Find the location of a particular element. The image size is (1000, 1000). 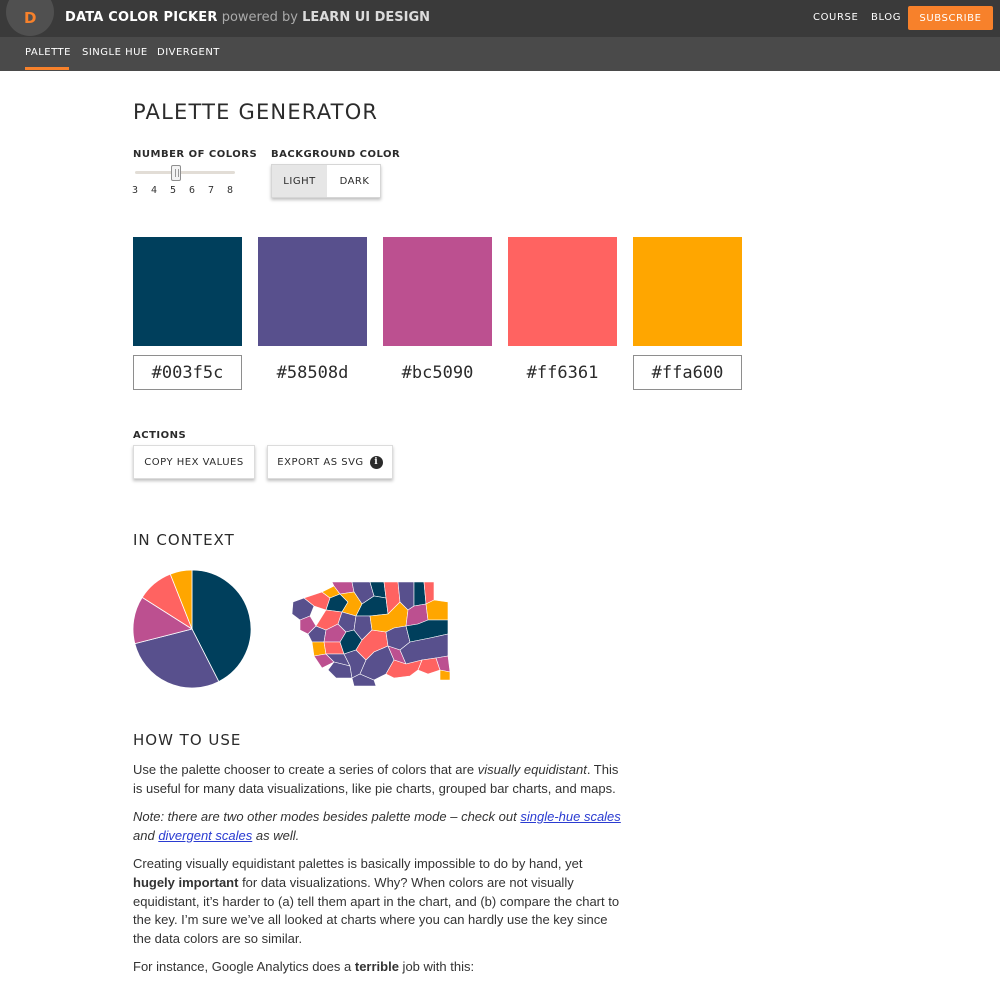

example-strong: terrible is located at coordinates (376, 966).